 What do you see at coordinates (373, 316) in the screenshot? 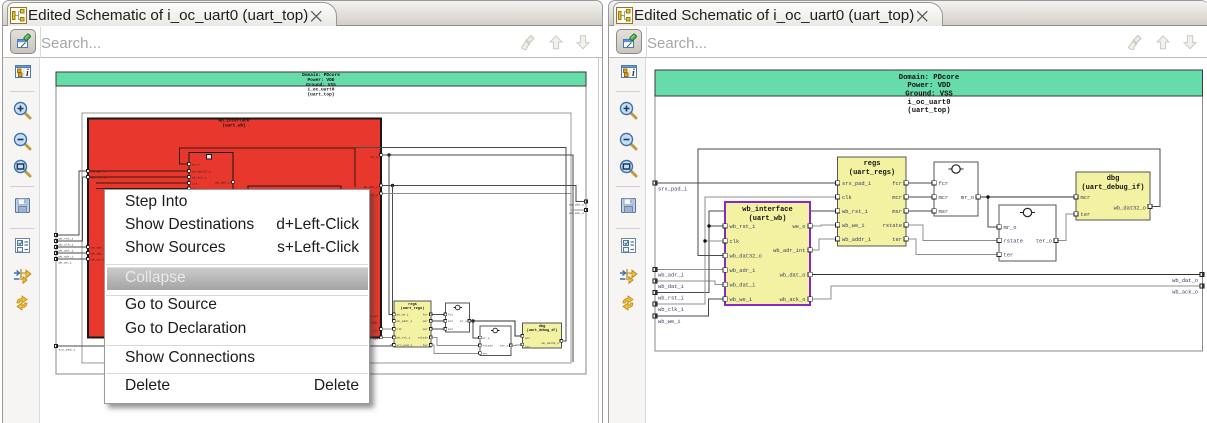
I see `svg-text: wb_we` at bounding box center [373, 316].